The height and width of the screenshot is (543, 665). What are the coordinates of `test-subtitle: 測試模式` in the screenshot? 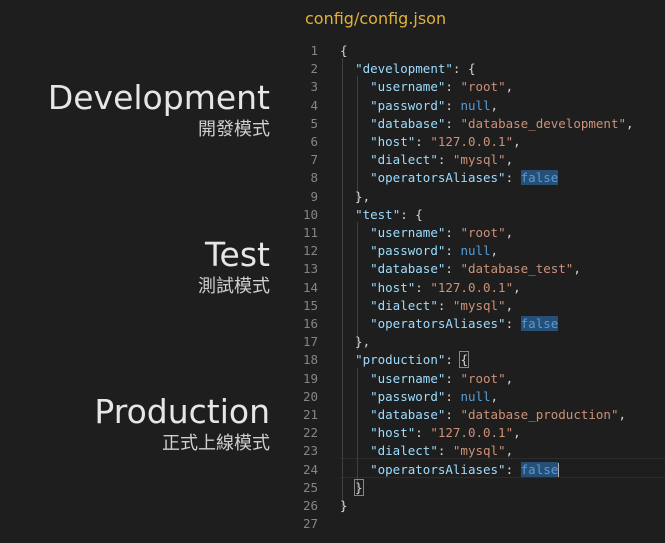 It's located at (234, 286).